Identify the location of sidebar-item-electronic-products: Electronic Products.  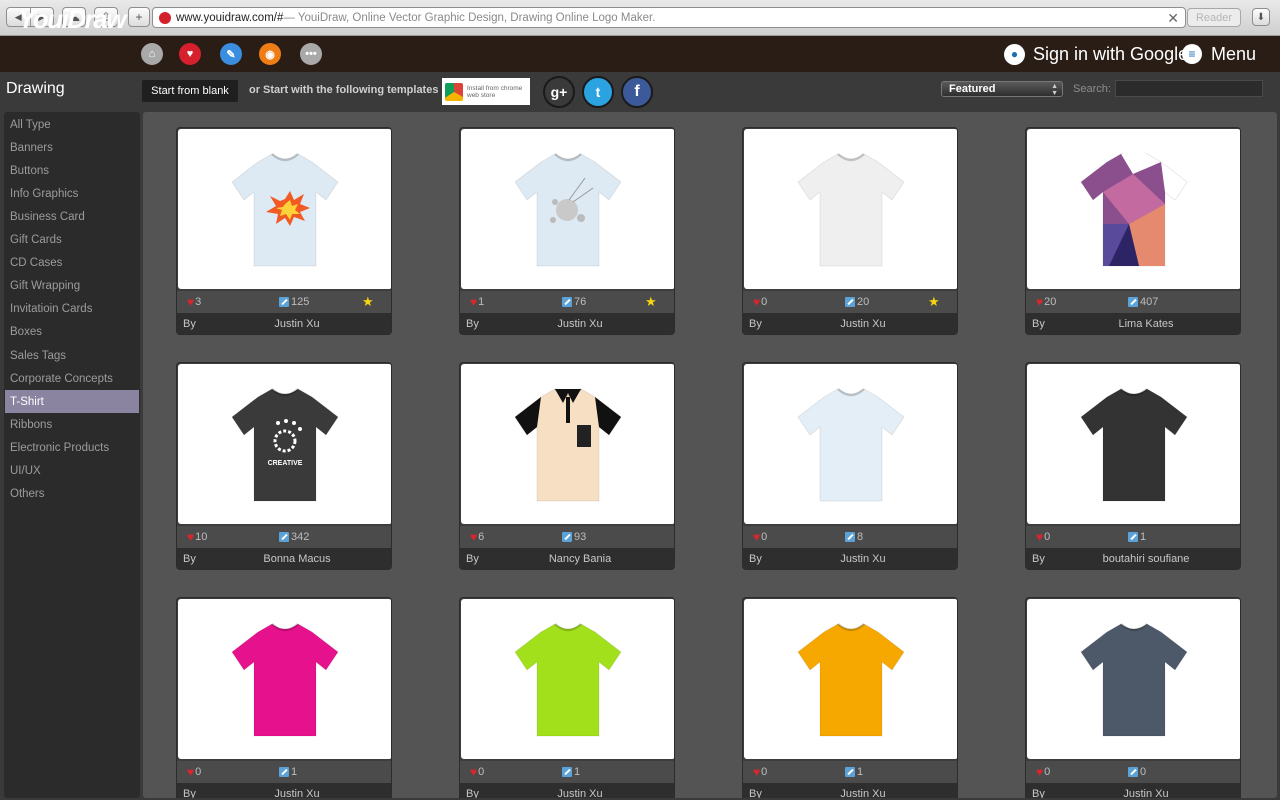
(72, 447).